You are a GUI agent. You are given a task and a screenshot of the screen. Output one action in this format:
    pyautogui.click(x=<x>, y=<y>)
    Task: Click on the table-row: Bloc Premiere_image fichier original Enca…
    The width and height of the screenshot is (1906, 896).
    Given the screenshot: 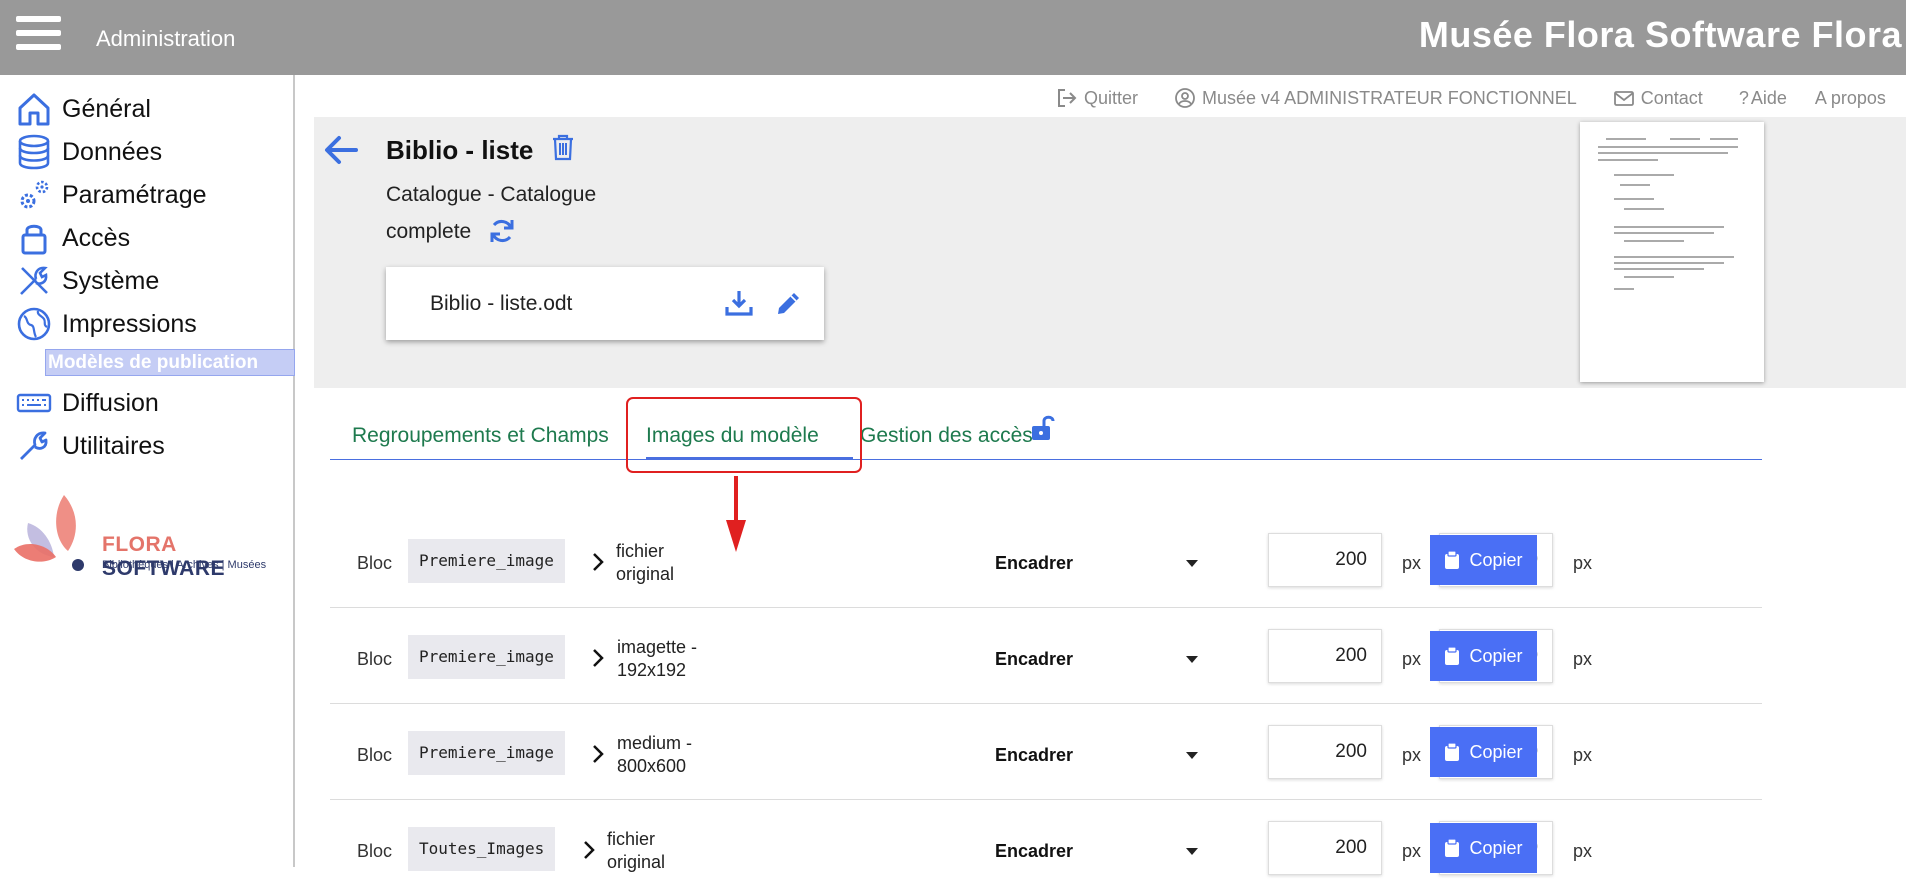 What is the action you would take?
    pyautogui.click(x=1046, y=560)
    